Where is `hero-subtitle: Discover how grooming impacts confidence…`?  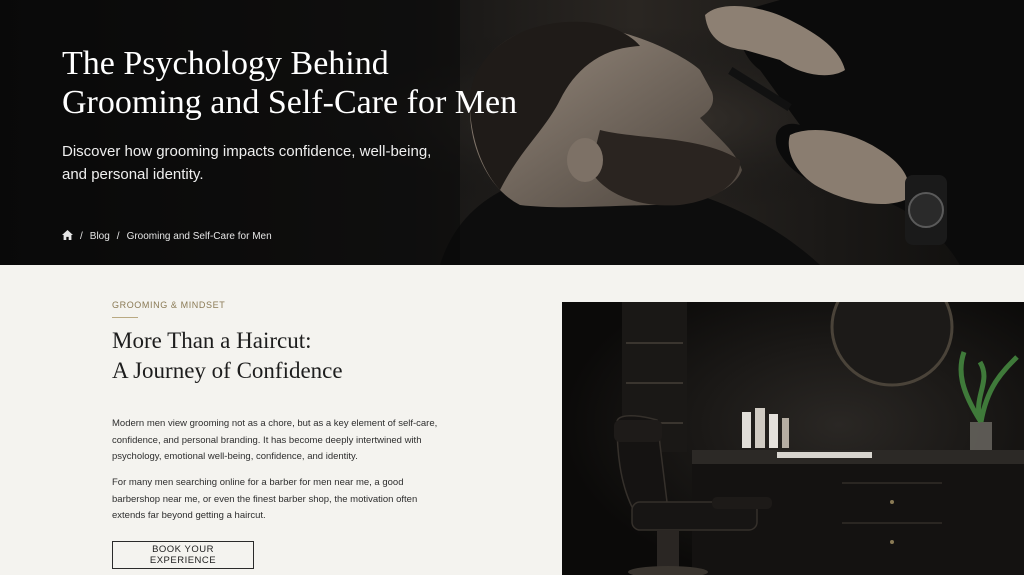
hero-subtitle: Discover how grooming impacts confidence… is located at coordinates (272, 163).